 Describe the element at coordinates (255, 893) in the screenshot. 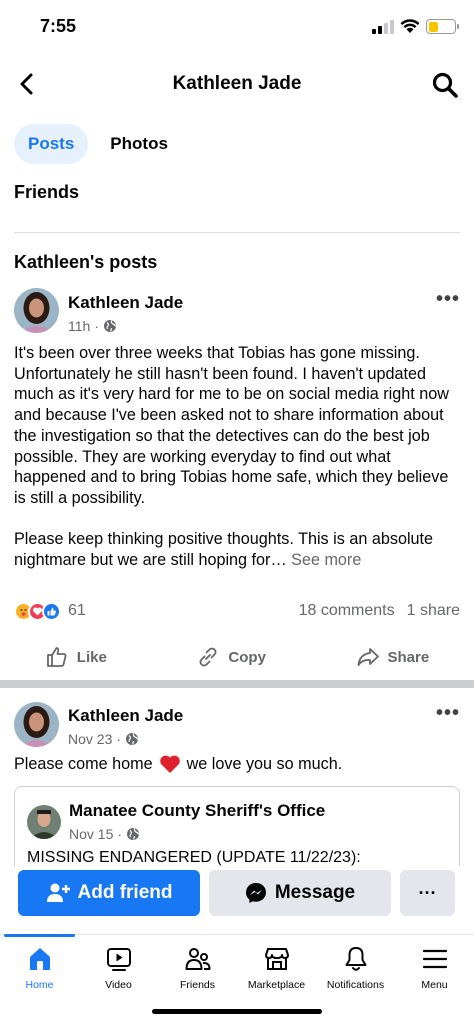

I see `messenger-icon` at that location.